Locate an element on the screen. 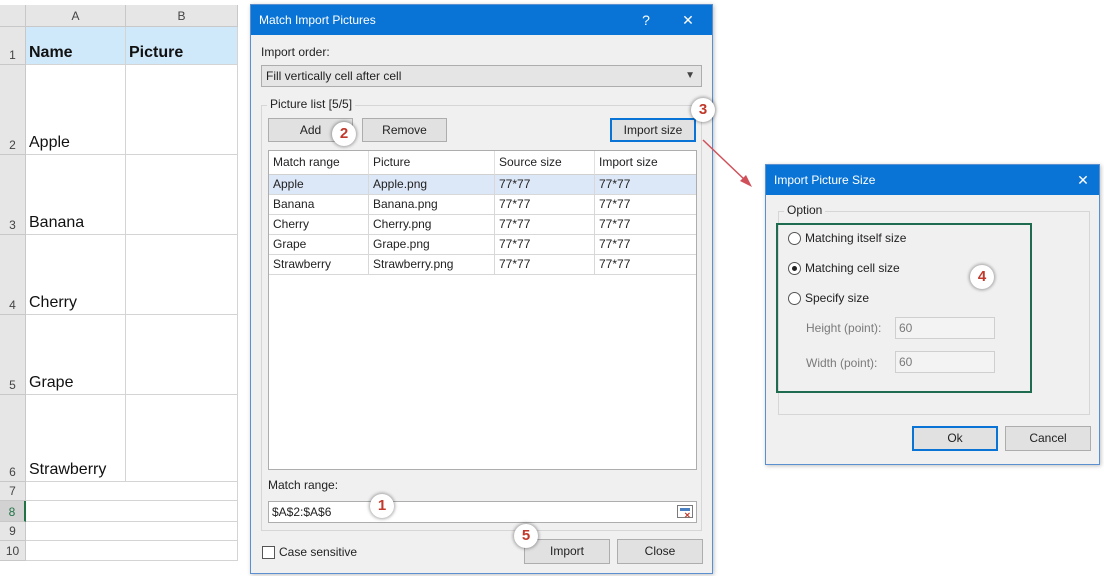  match-range-value: $A$2:$A$6 is located at coordinates (302, 512).